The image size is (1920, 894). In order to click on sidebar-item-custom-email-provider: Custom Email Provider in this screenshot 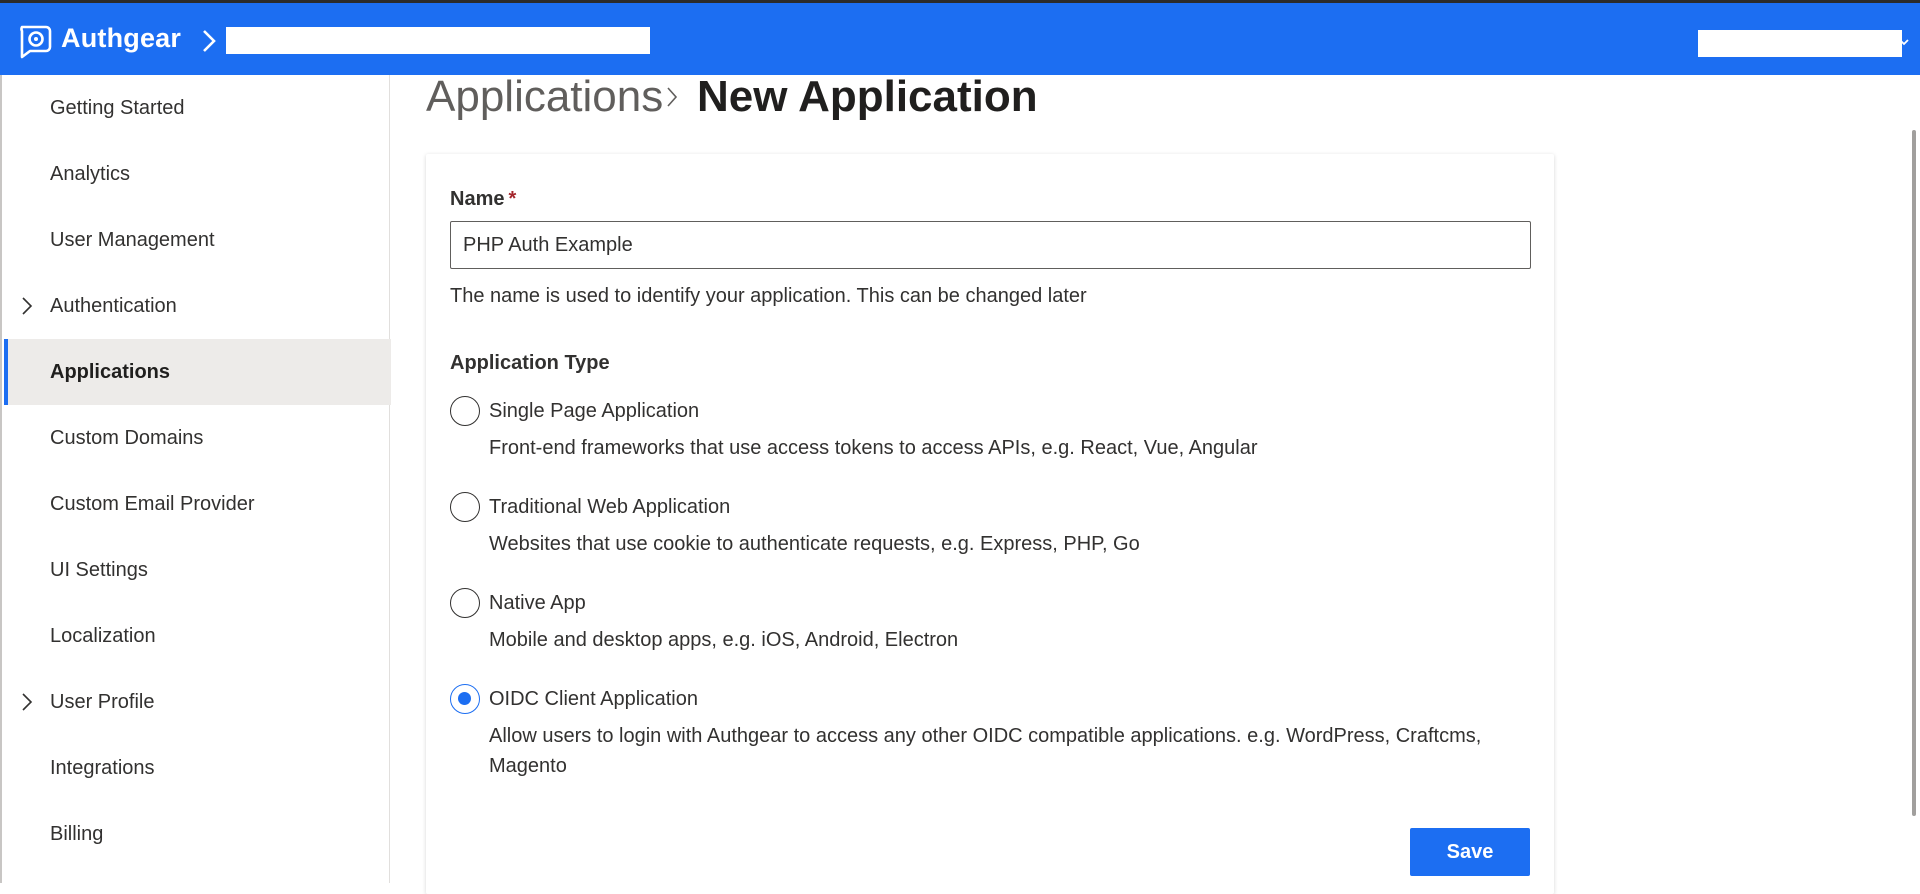, I will do `click(197, 504)`.